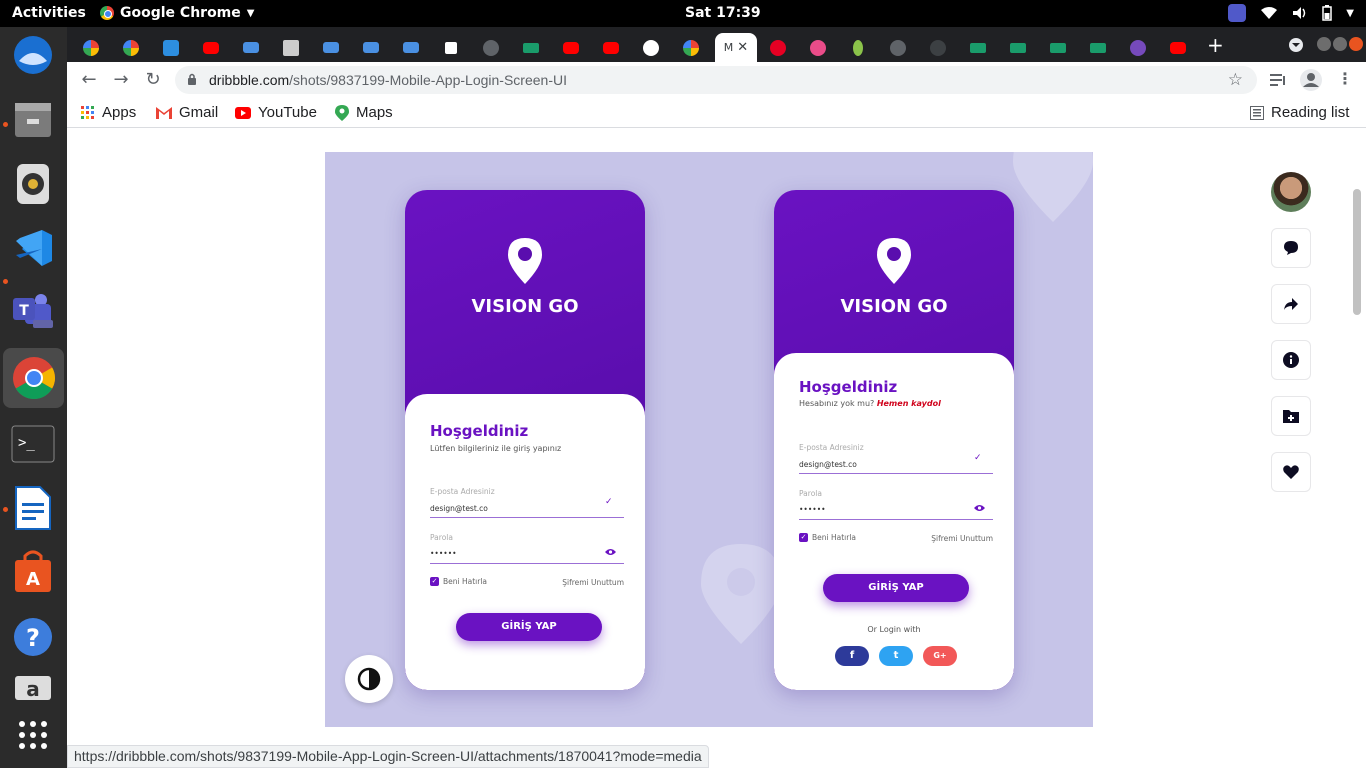 The width and height of the screenshot is (1366, 768). Describe the element at coordinates (33, 55) in the screenshot. I see `thunderbird-icon` at that location.